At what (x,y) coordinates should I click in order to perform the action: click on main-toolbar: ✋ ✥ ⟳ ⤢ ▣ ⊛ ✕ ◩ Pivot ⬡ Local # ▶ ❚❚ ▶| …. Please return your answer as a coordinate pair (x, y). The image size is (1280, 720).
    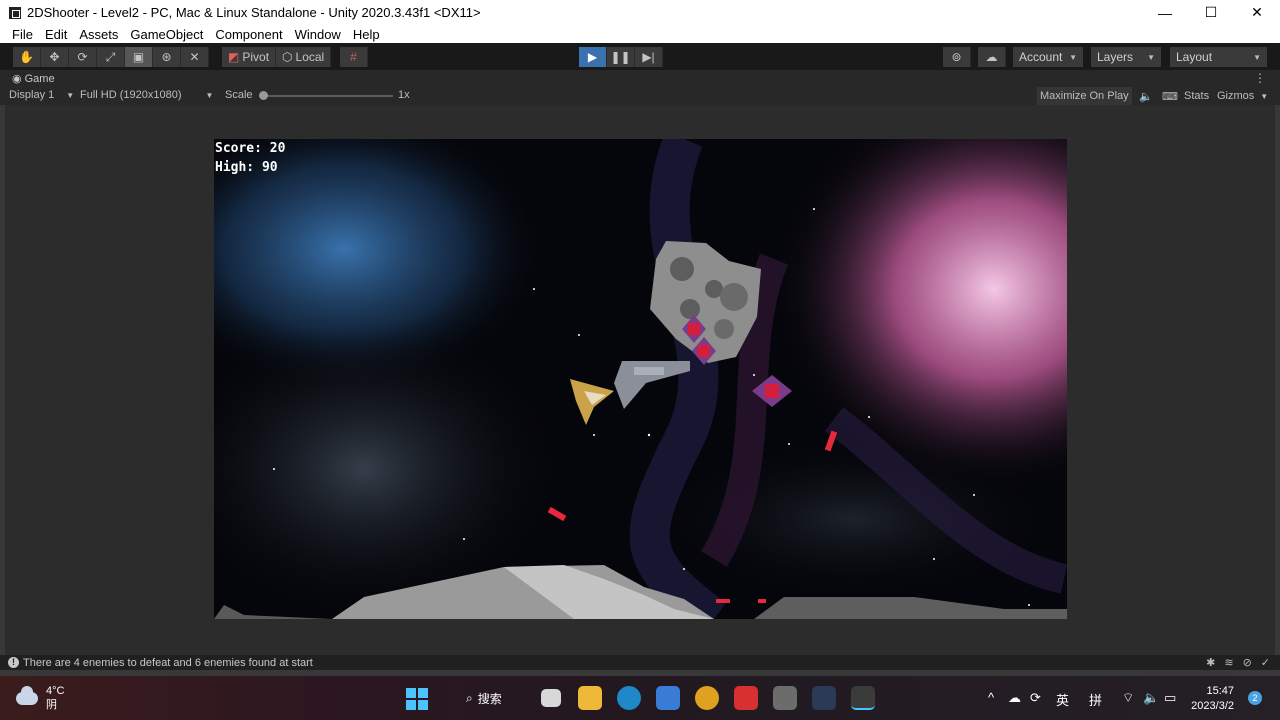
    Looking at the image, I should click on (640, 56).